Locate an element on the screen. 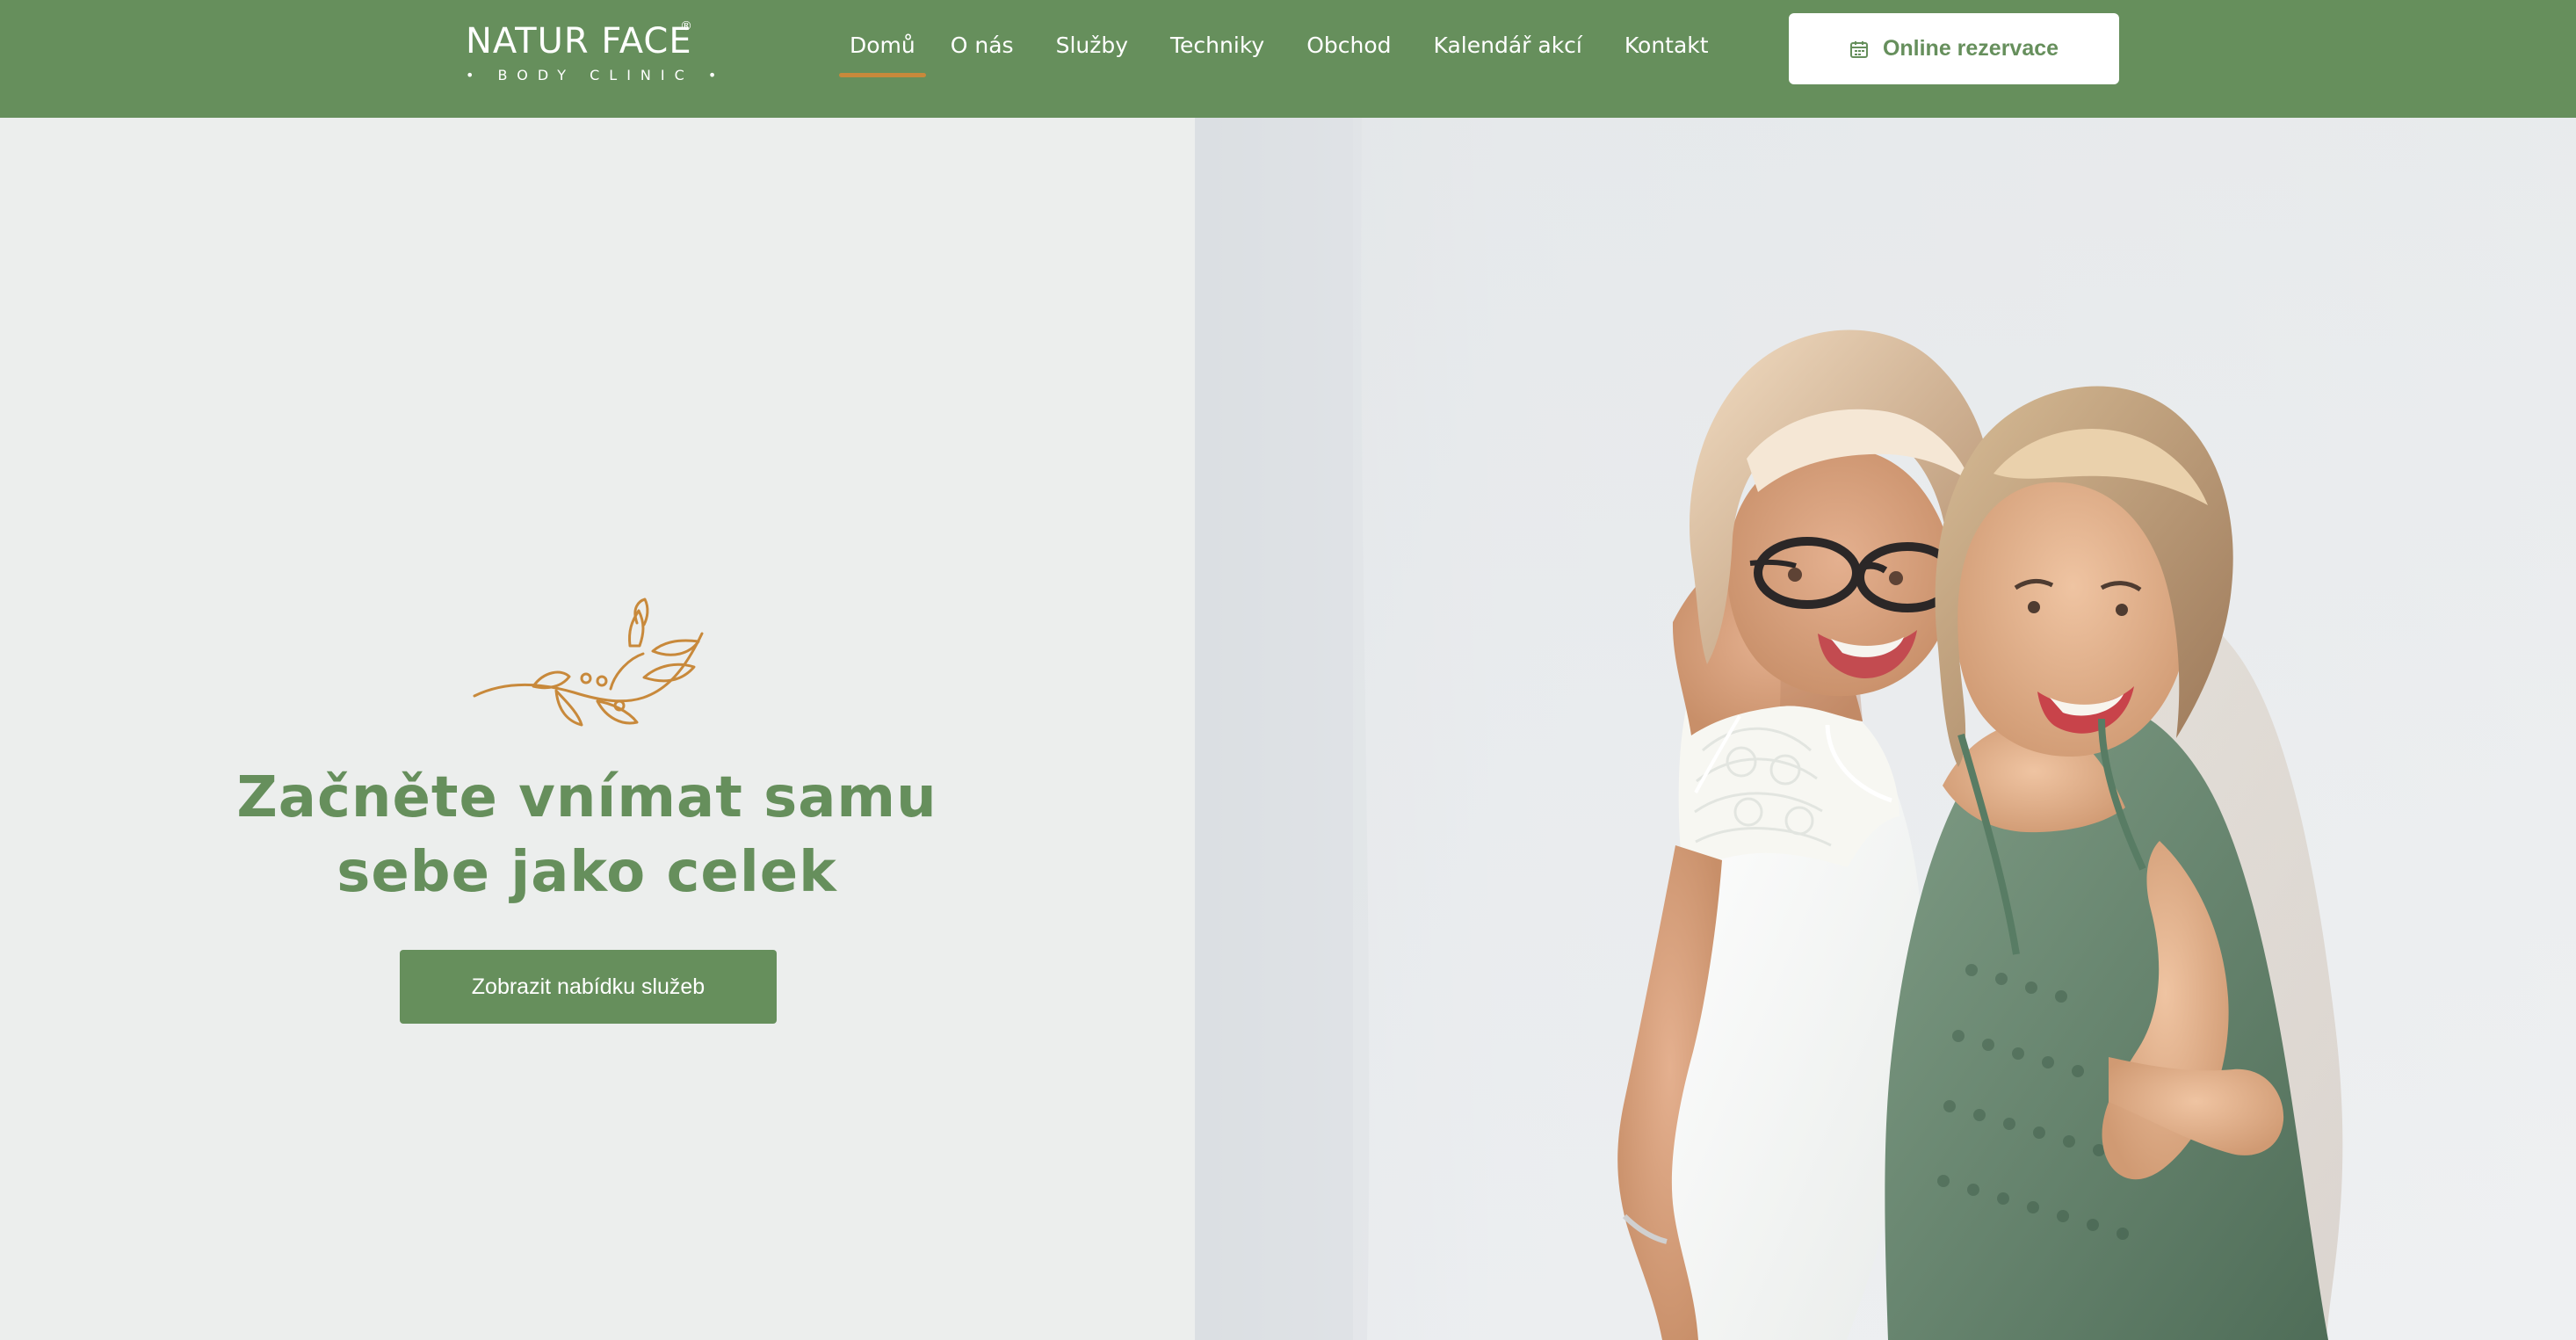  nav-item-techniky: Techniky is located at coordinates (1217, 58).